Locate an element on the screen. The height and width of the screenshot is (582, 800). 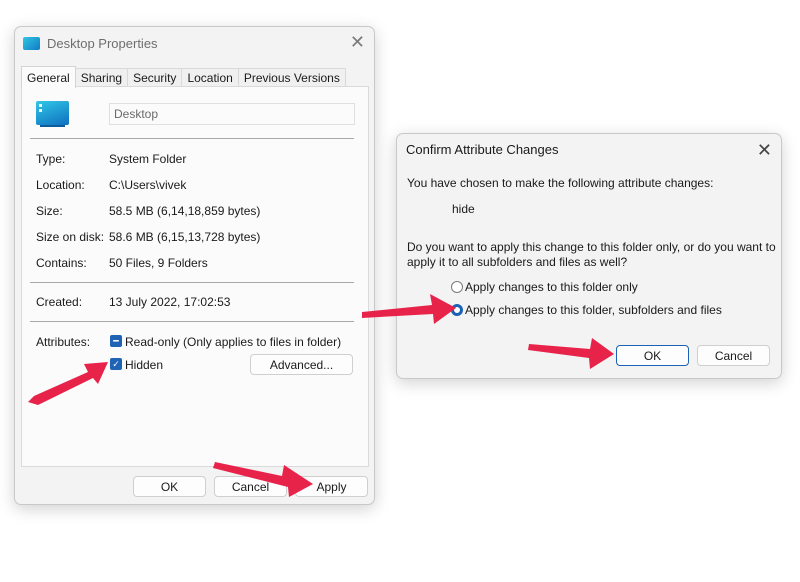
info-key: Type: is located at coordinates (51, 159).